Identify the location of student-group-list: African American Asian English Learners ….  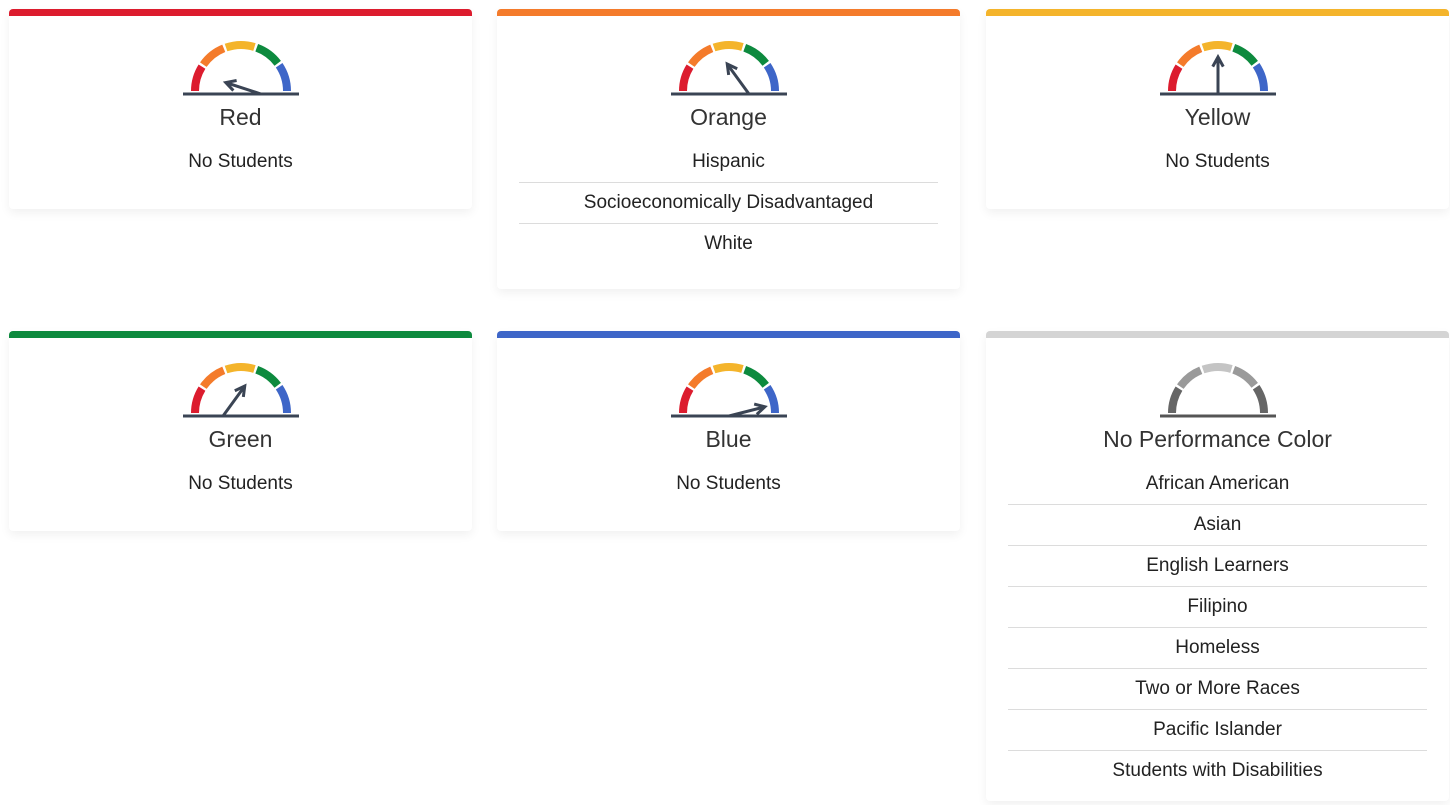
(1217, 632).